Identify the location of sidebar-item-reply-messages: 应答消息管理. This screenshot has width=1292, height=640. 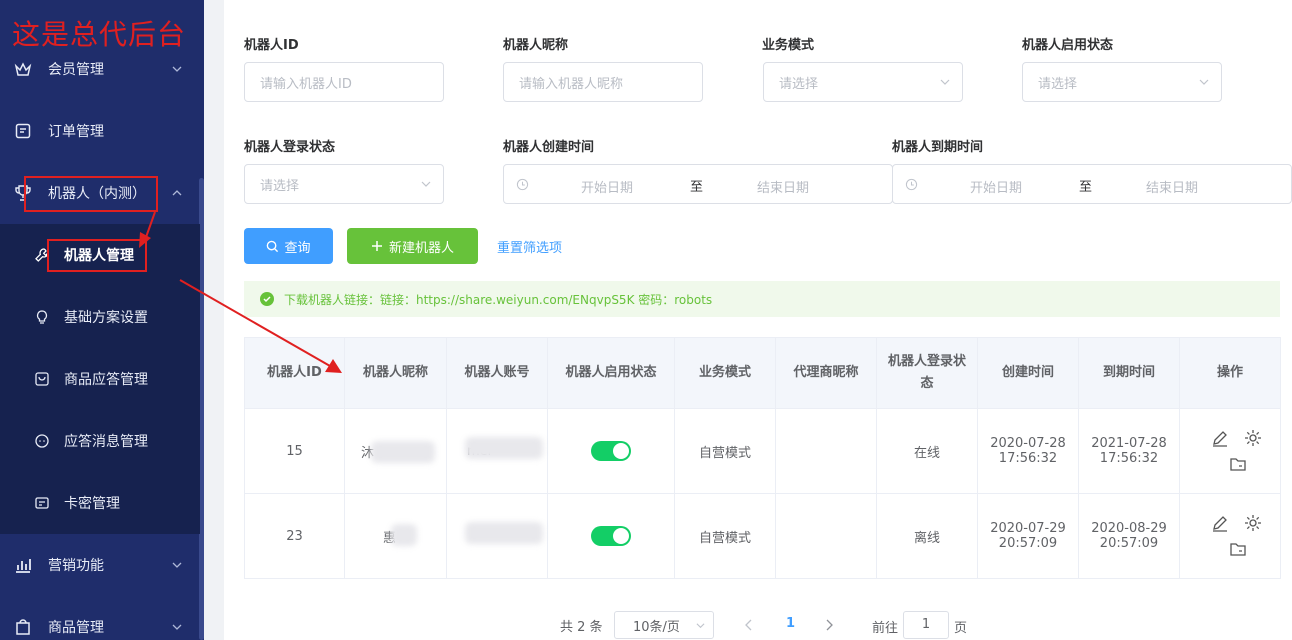
(100, 441).